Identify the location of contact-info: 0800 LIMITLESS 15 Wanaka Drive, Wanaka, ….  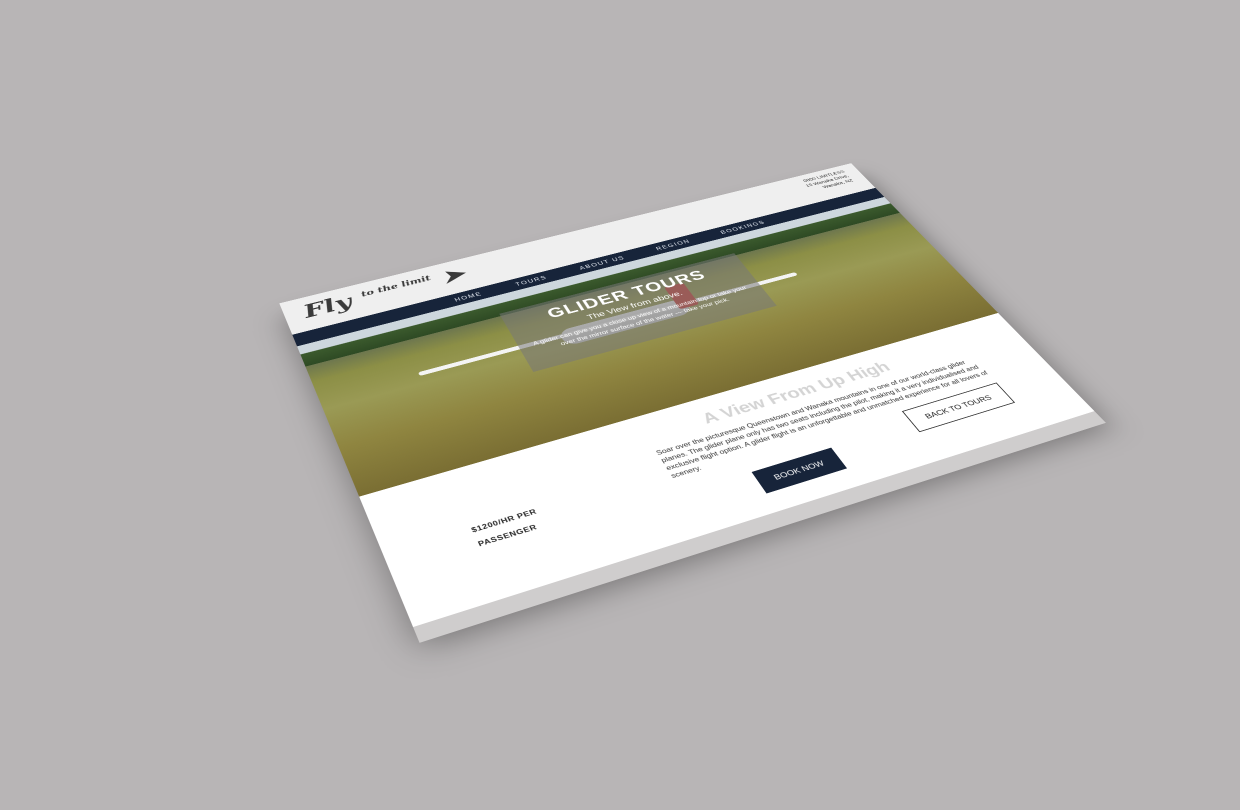
(828, 182).